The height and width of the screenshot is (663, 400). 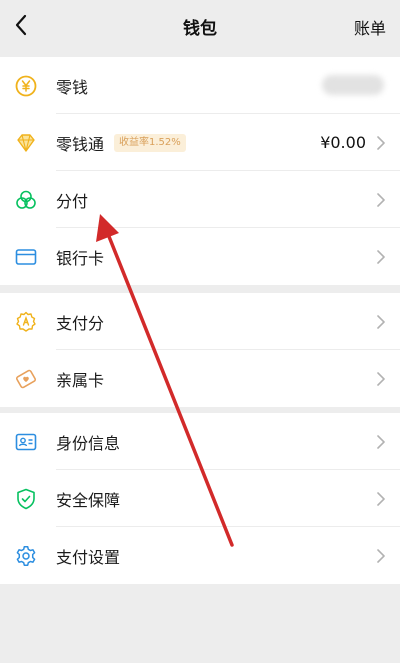 I want to click on row-family-card-label: 亲属卡, so click(x=80, y=380).